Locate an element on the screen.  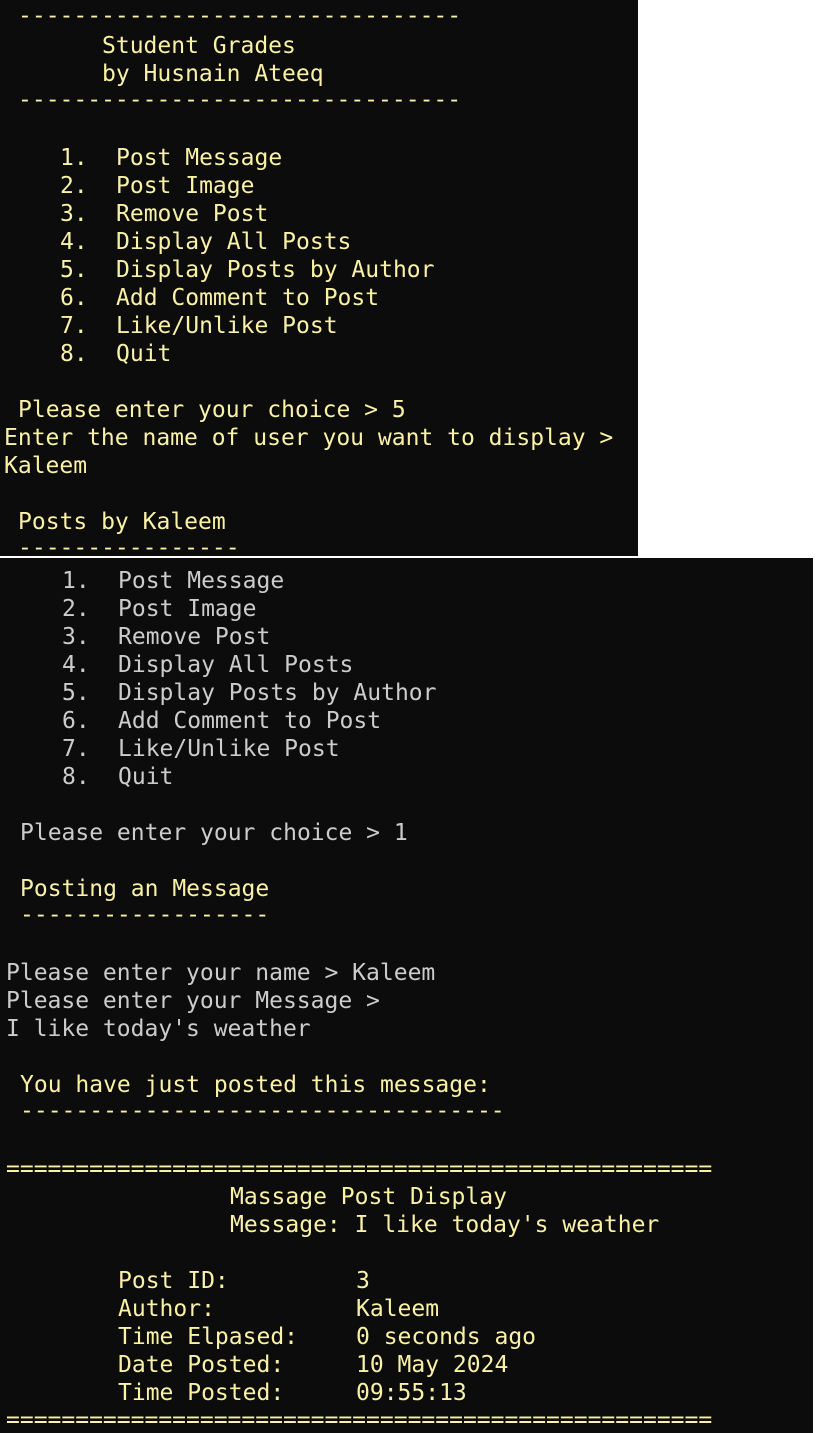
posting-heading: Posting an Message is located at coordinates (145, 889).